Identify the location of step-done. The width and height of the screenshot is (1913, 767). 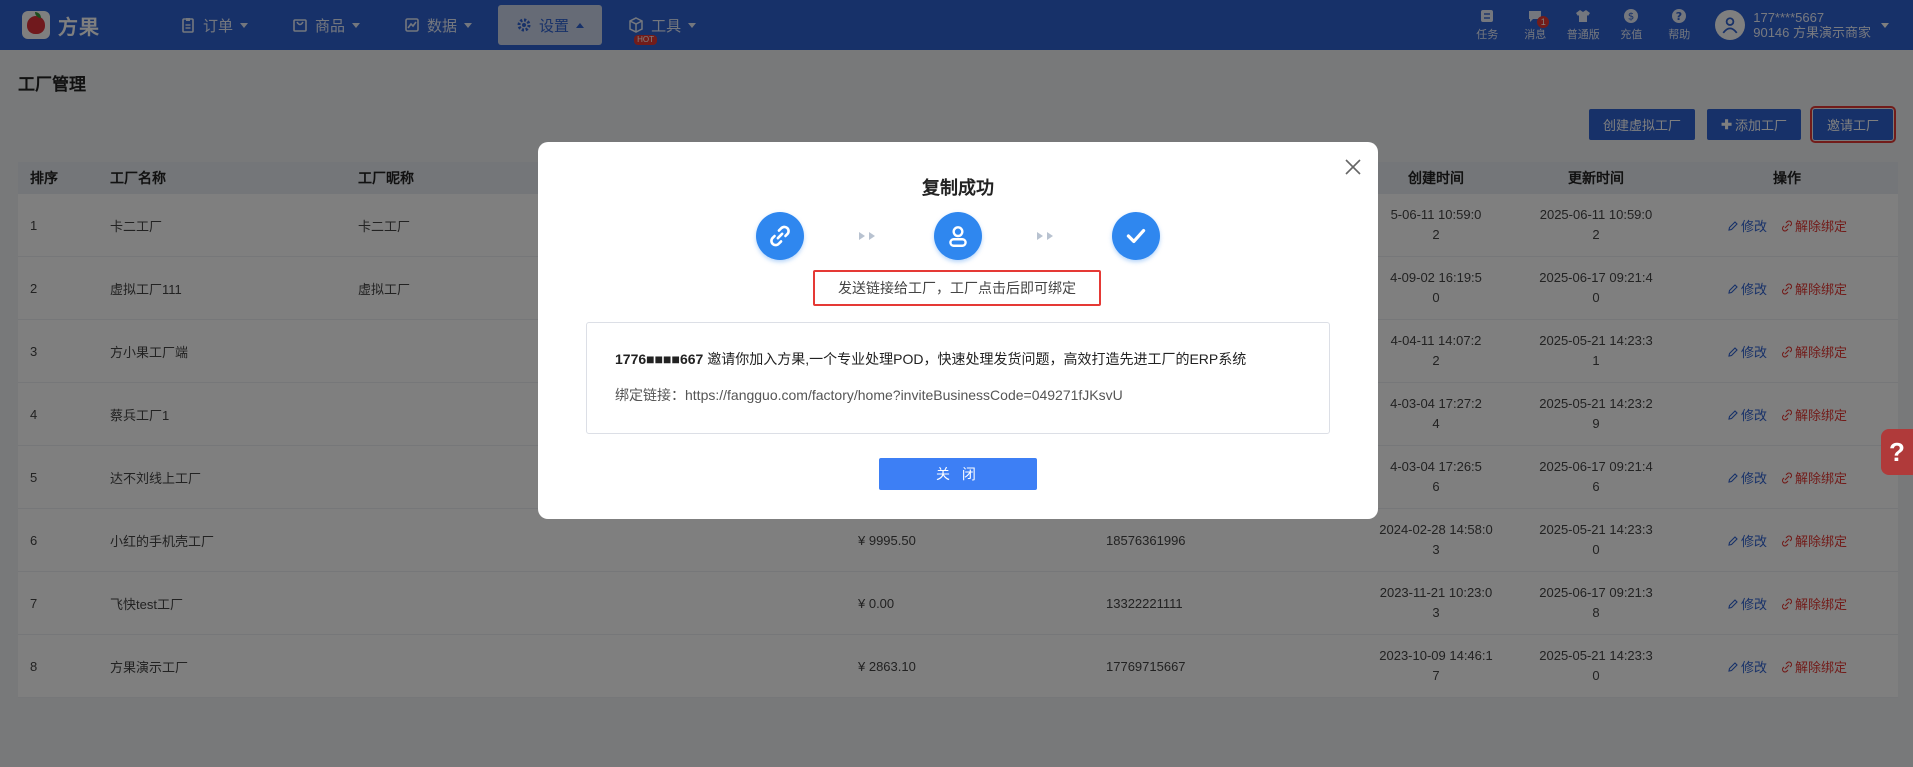
(1136, 236).